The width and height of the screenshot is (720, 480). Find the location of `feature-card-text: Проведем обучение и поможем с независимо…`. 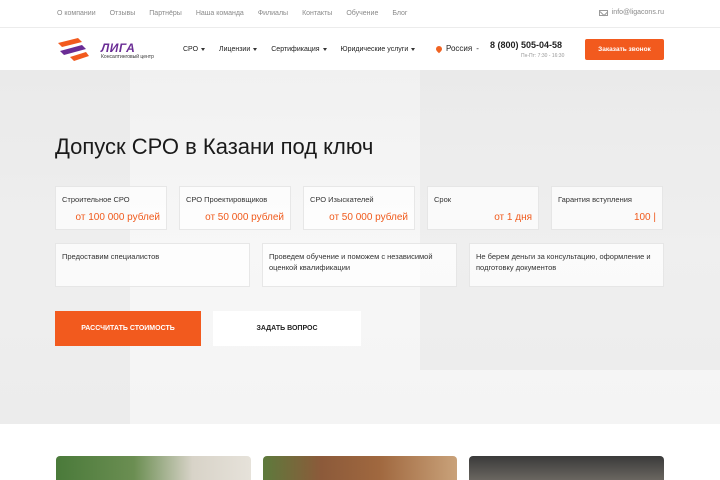

feature-card-text: Проведем обучение и поможем с независимо… is located at coordinates (351, 262).